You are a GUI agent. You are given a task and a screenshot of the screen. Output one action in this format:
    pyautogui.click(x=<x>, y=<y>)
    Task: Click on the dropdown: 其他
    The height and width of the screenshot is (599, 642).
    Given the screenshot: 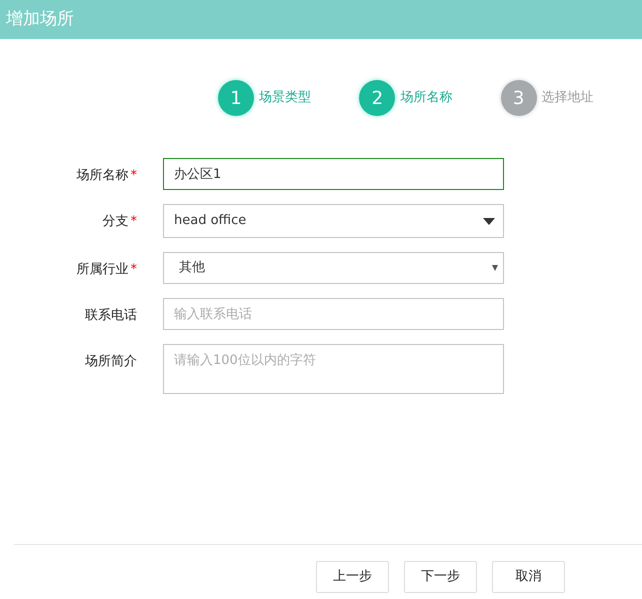 What is the action you would take?
    pyautogui.click(x=333, y=268)
    